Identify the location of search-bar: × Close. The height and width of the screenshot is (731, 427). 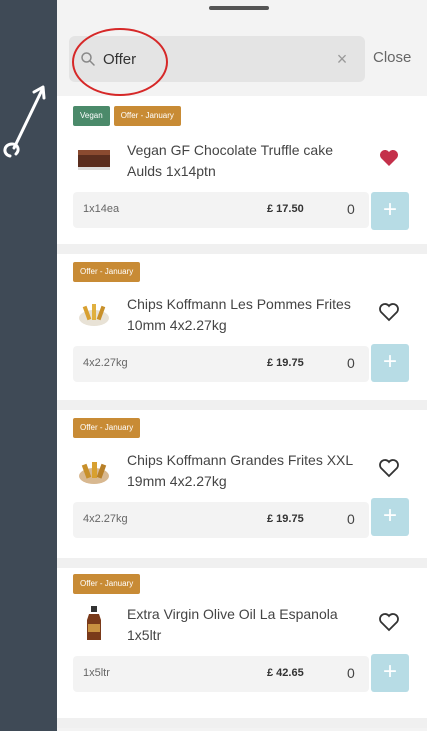
(246, 59).